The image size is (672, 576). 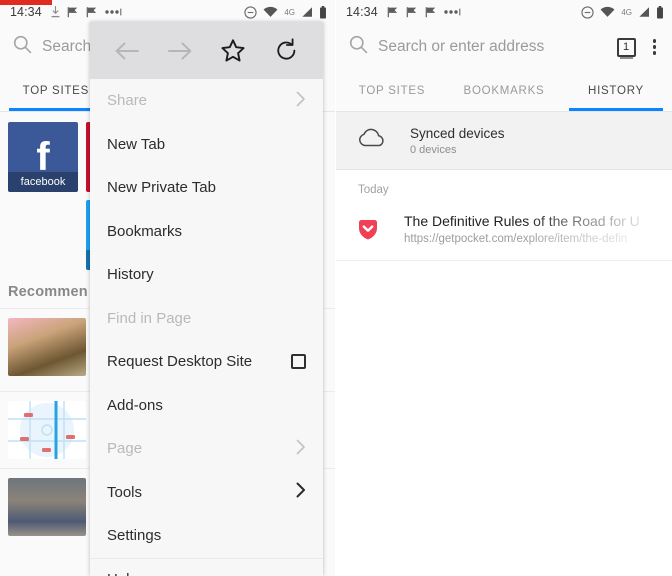 I want to click on menu-item-new-tab: New Tab, so click(x=206, y=145).